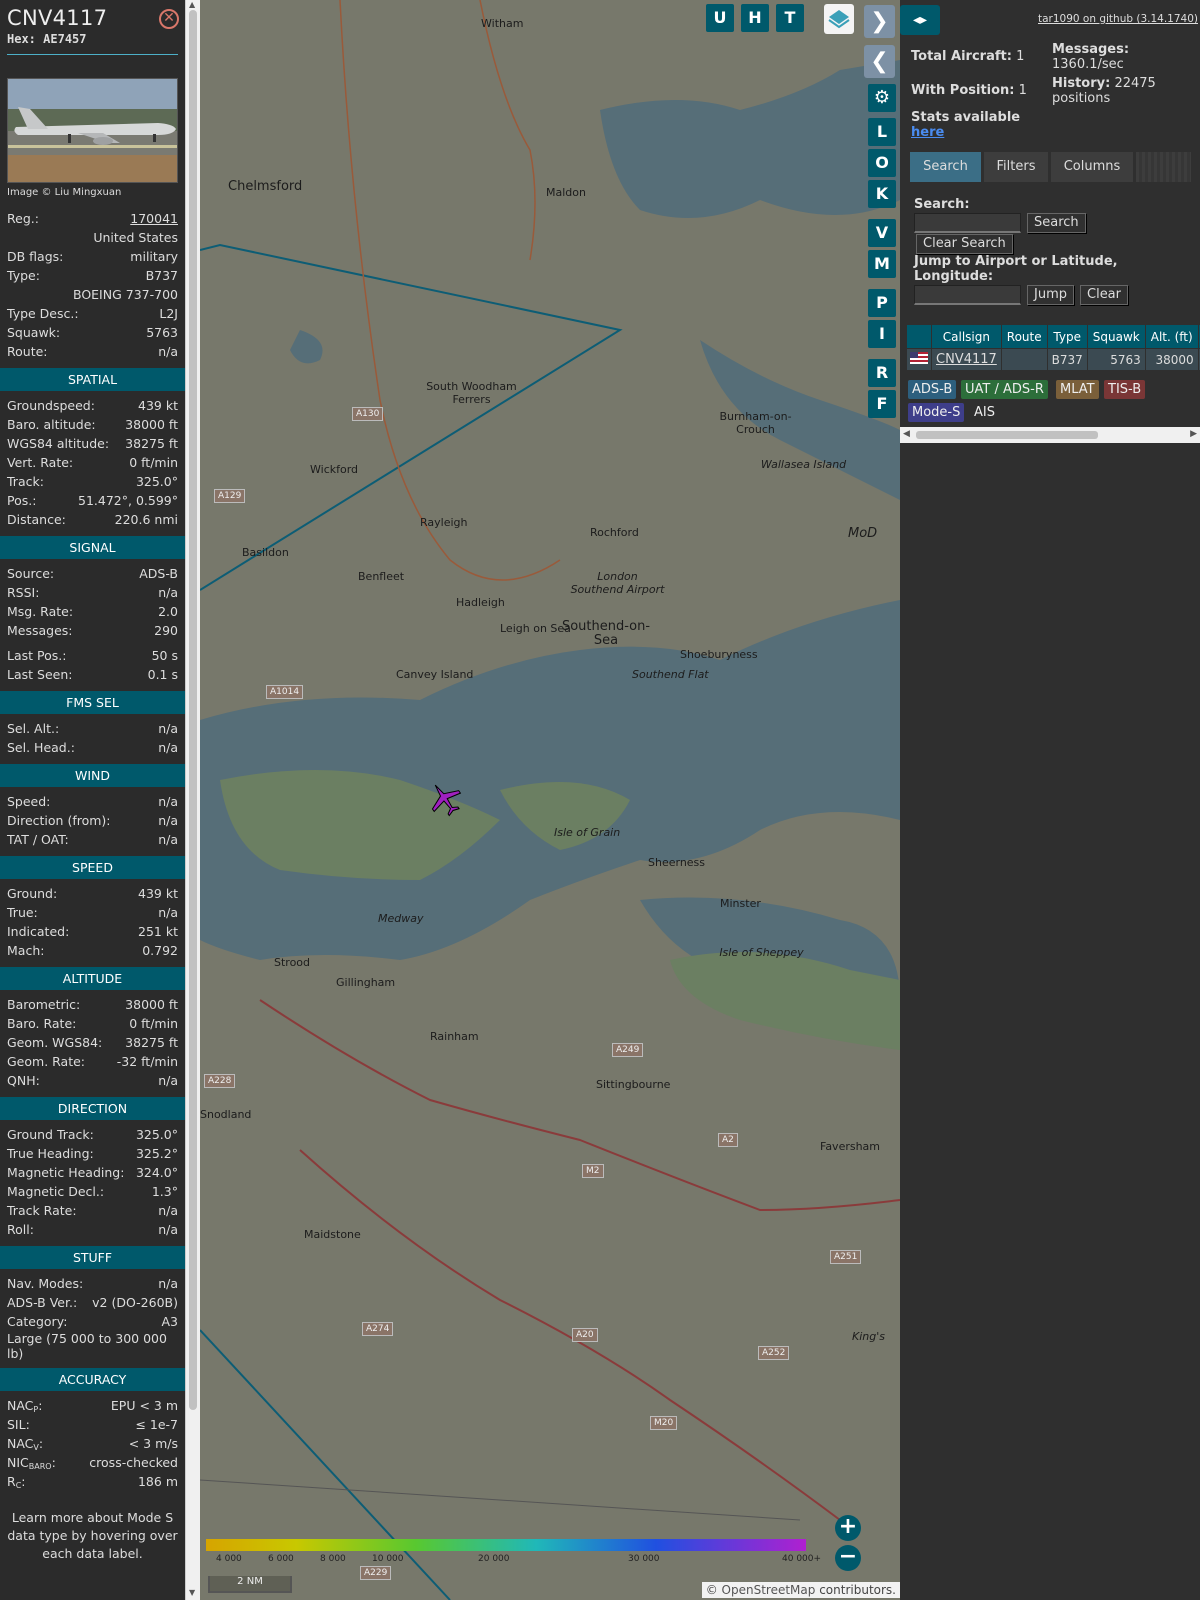  Describe the element at coordinates (1171, 336) in the screenshot. I see `column-header: Alt. (ft)` at that location.